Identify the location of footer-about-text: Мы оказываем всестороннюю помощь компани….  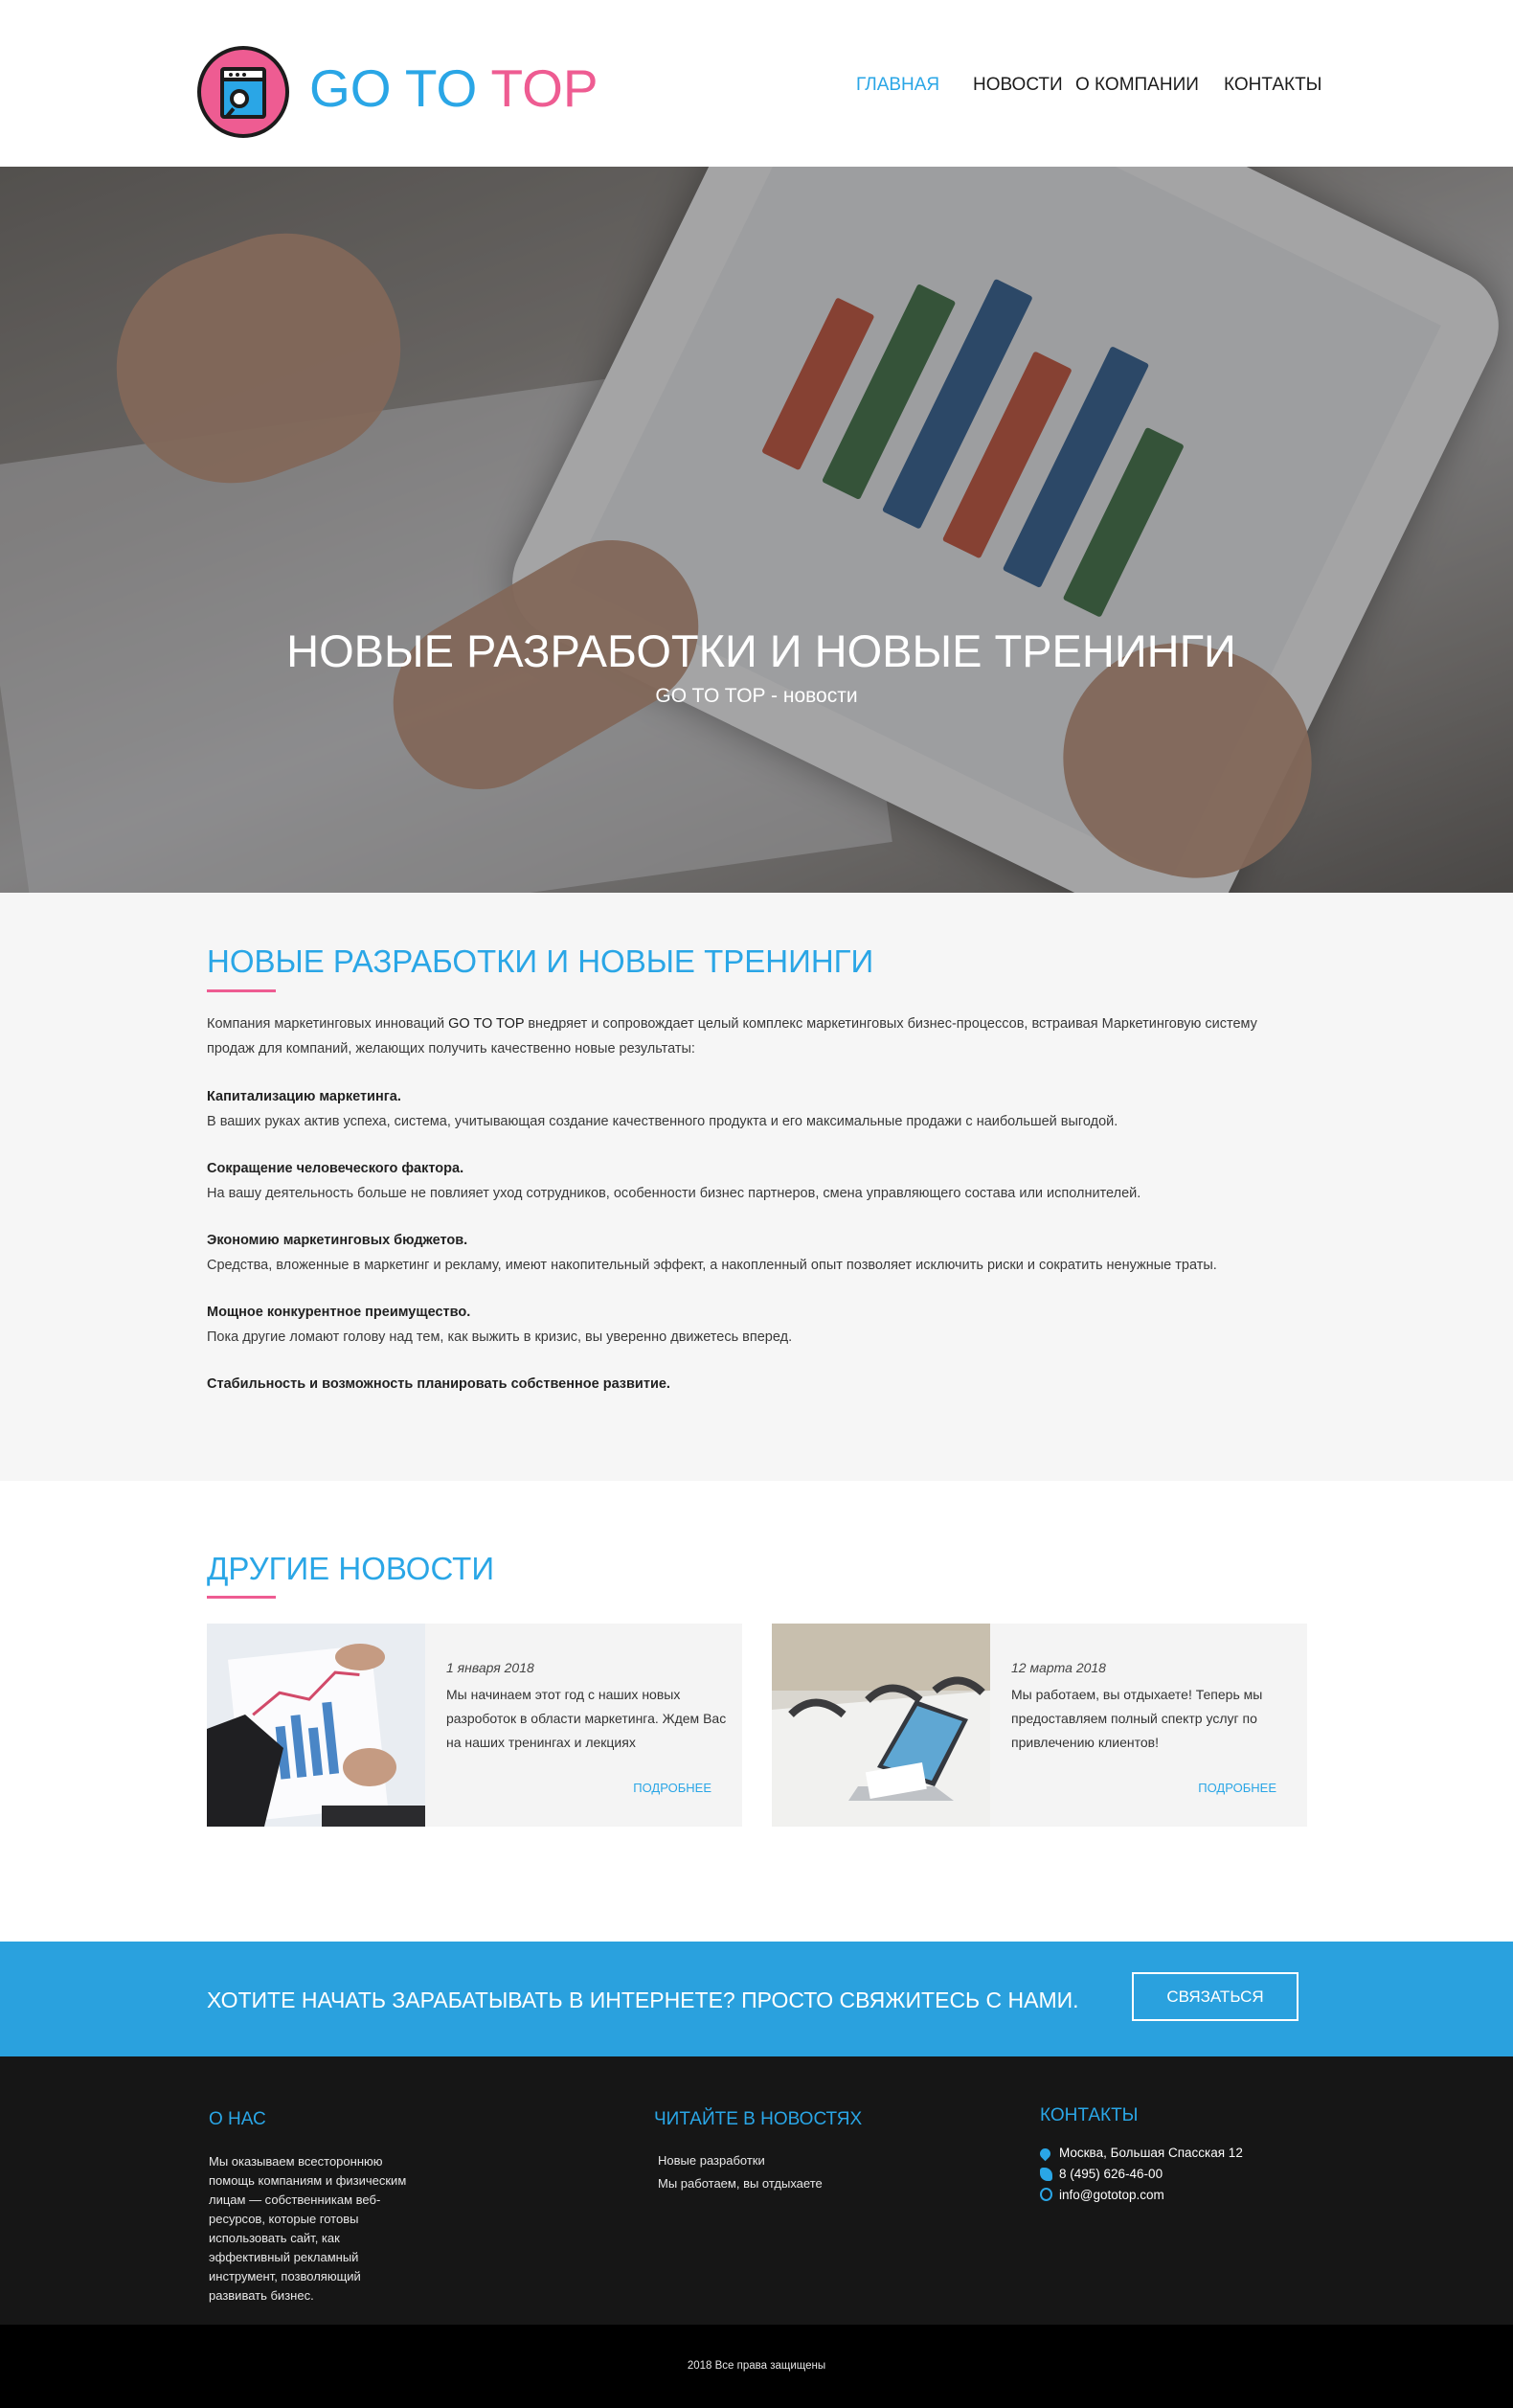
(308, 2228).